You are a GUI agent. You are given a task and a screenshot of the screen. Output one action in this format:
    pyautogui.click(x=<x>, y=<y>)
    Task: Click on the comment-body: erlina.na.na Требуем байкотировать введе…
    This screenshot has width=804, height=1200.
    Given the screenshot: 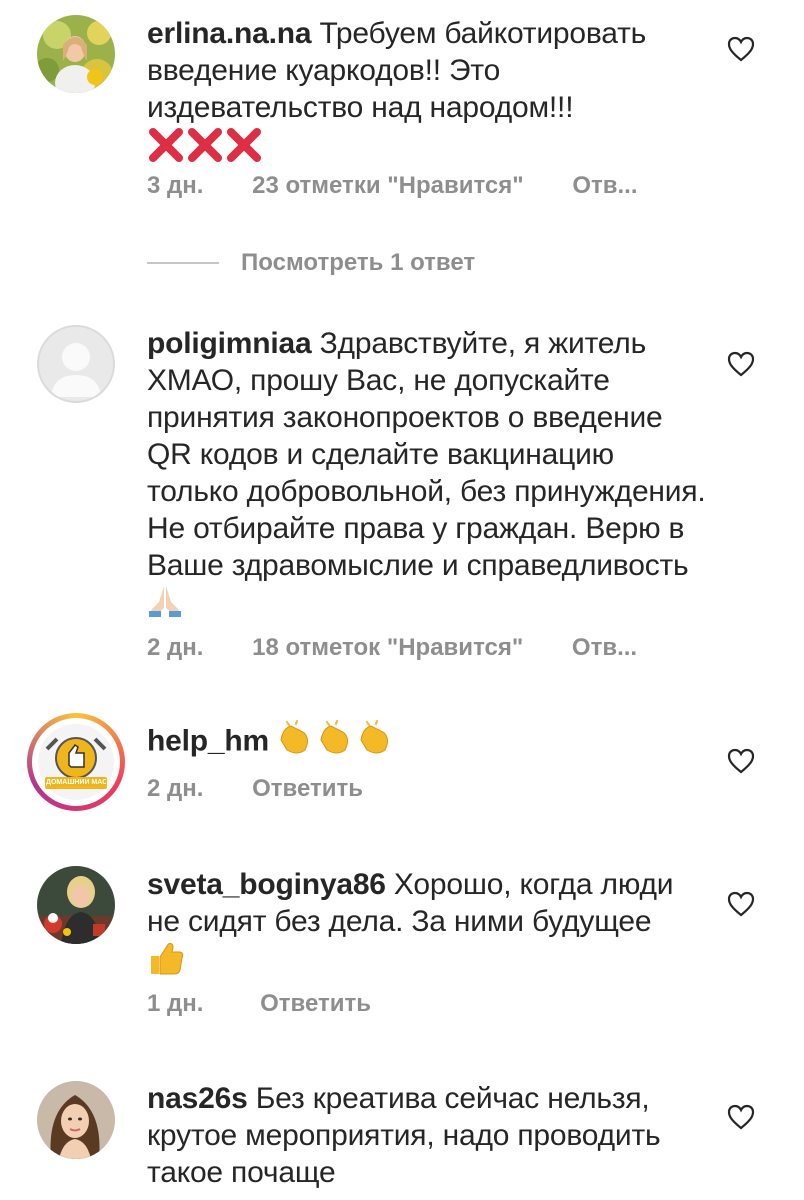 What is the action you would take?
    pyautogui.click(x=427, y=93)
    